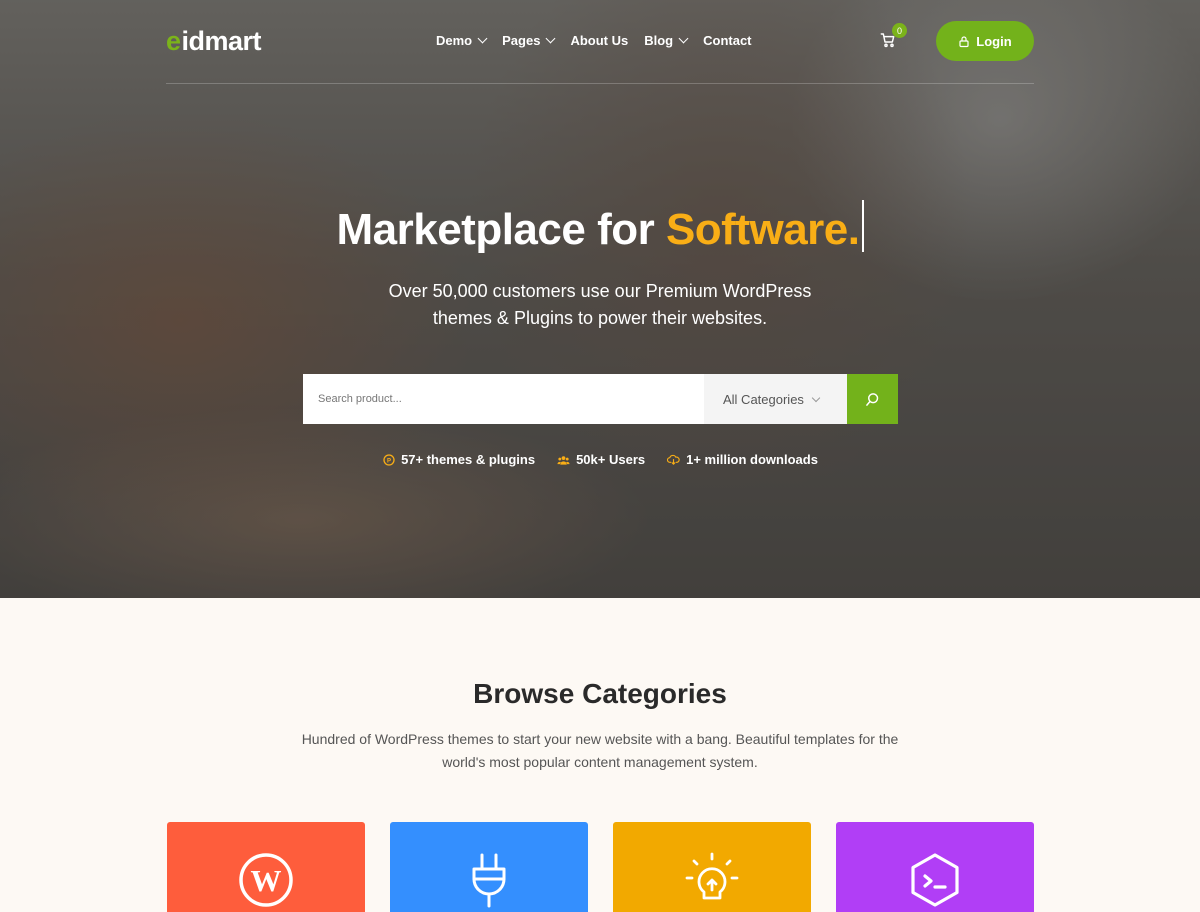 This screenshot has height=912, width=1200. I want to click on category-select: All Categories, so click(775, 399).